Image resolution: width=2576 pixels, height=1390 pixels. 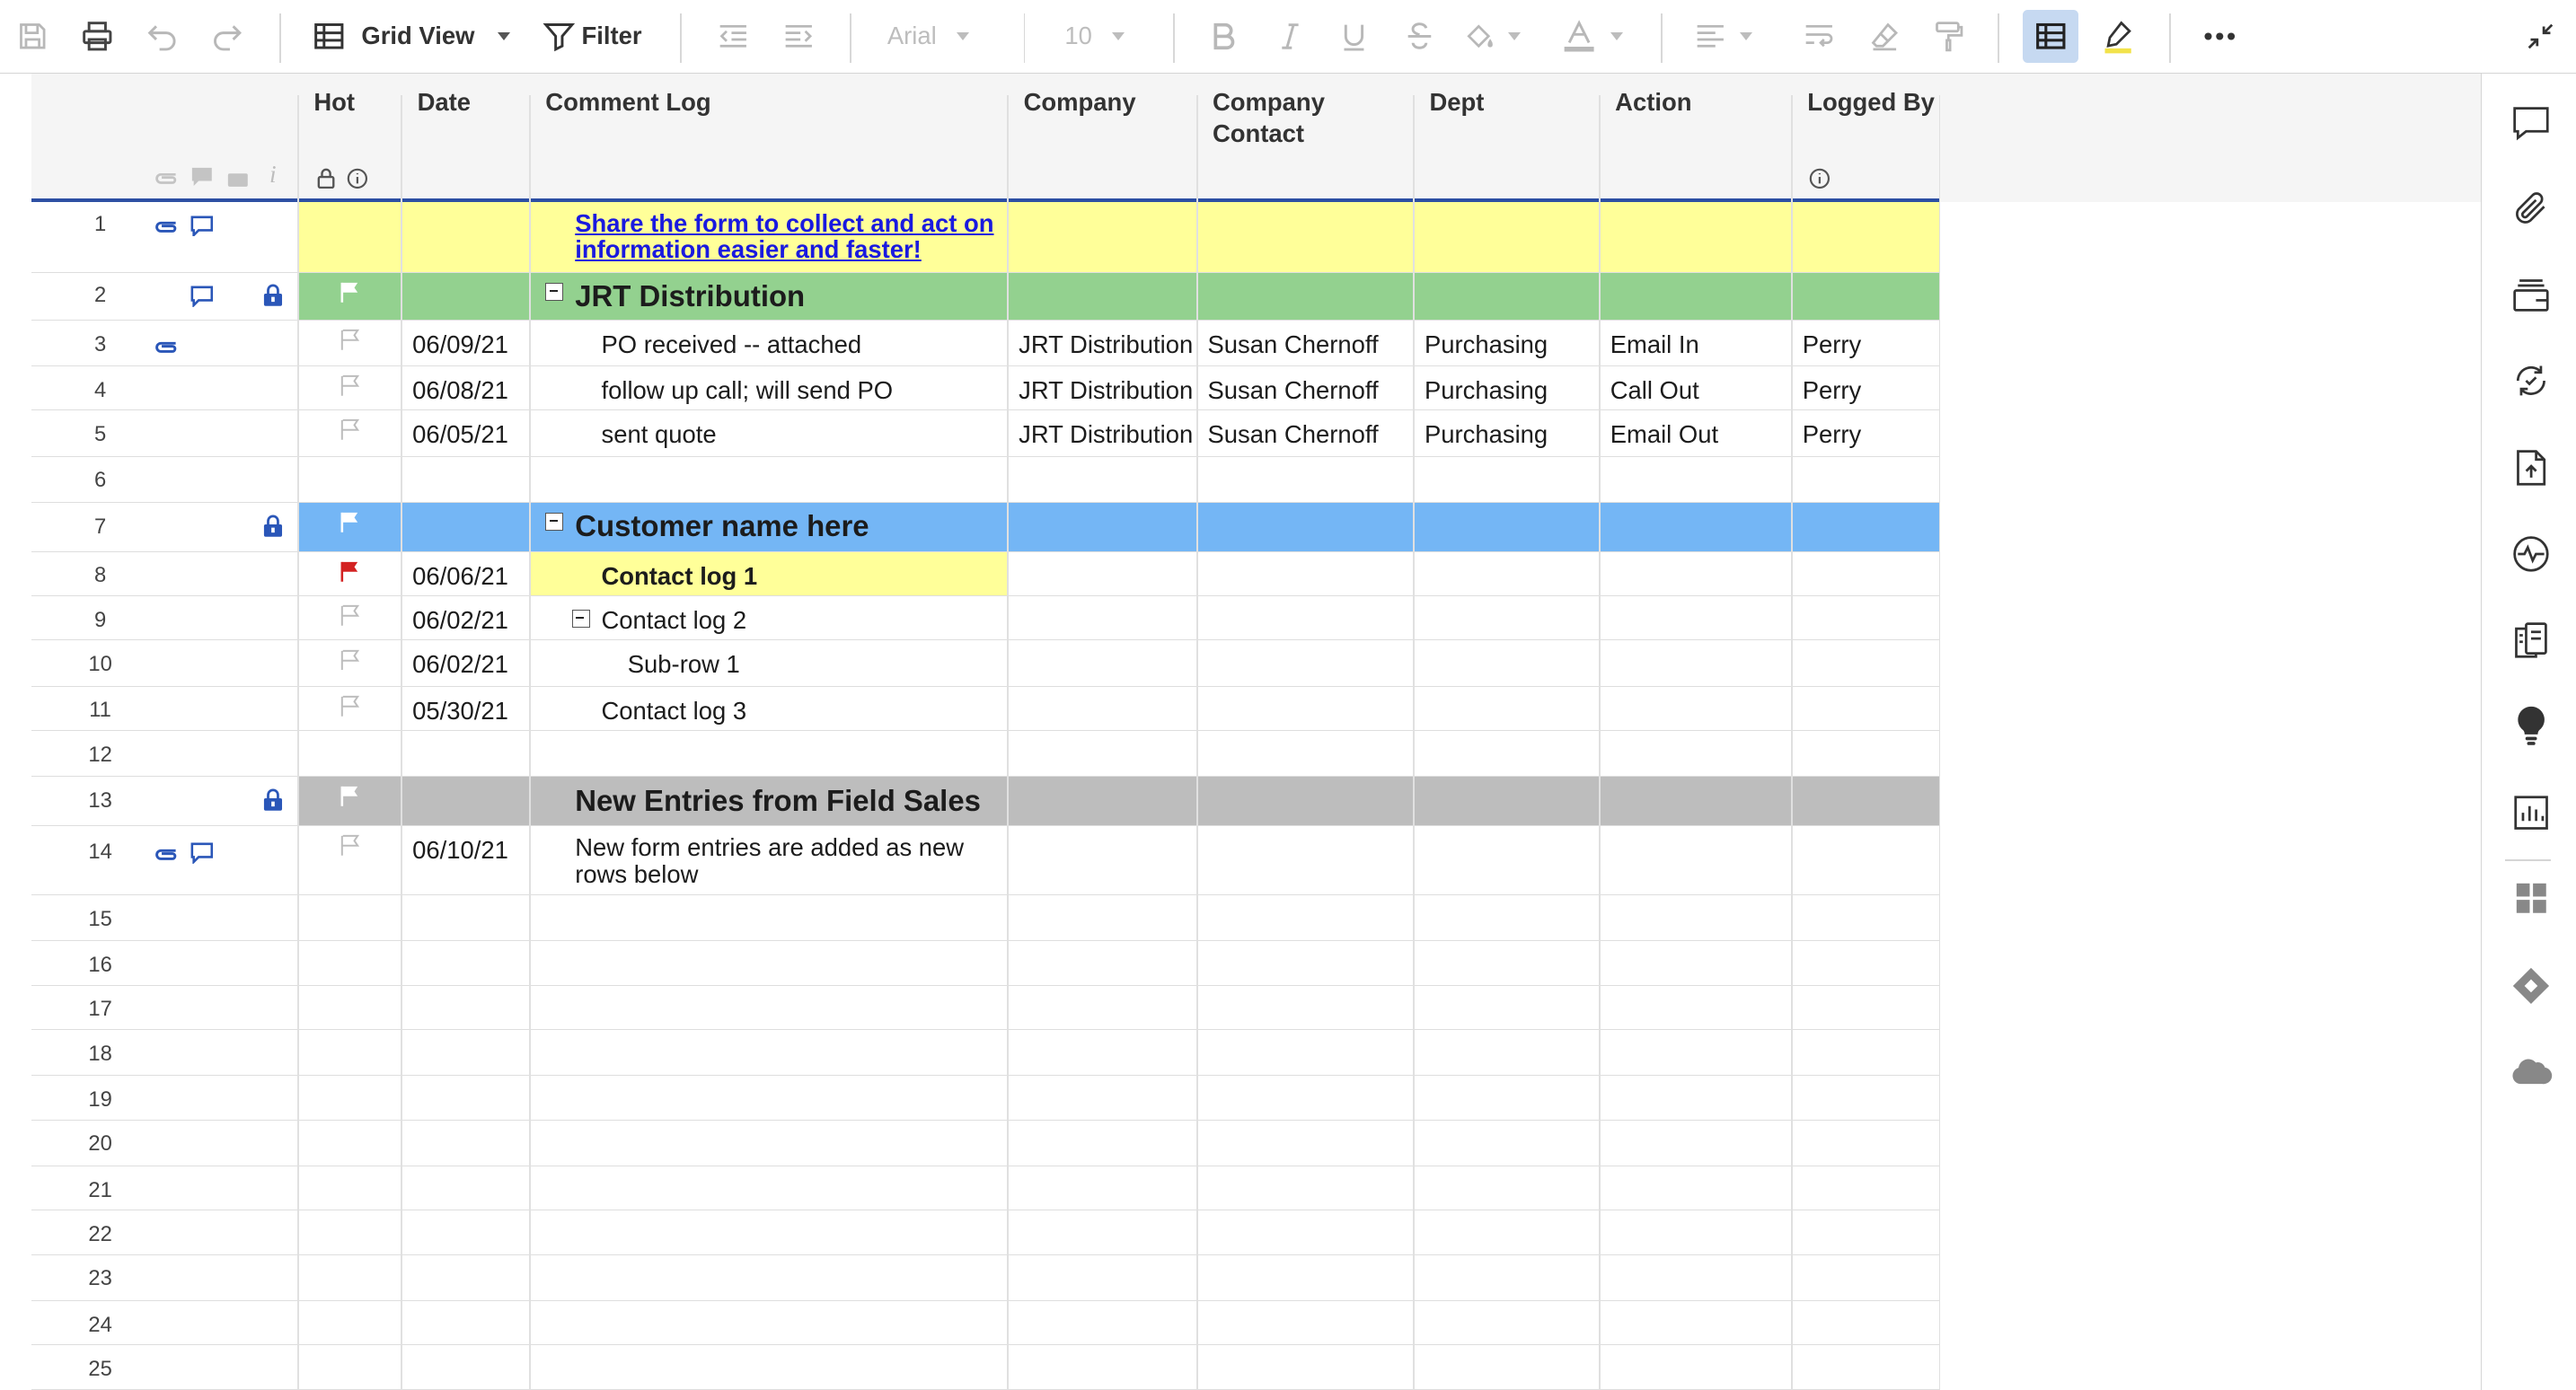 What do you see at coordinates (986, 480) in the screenshot?
I see `table-row: 6` at bounding box center [986, 480].